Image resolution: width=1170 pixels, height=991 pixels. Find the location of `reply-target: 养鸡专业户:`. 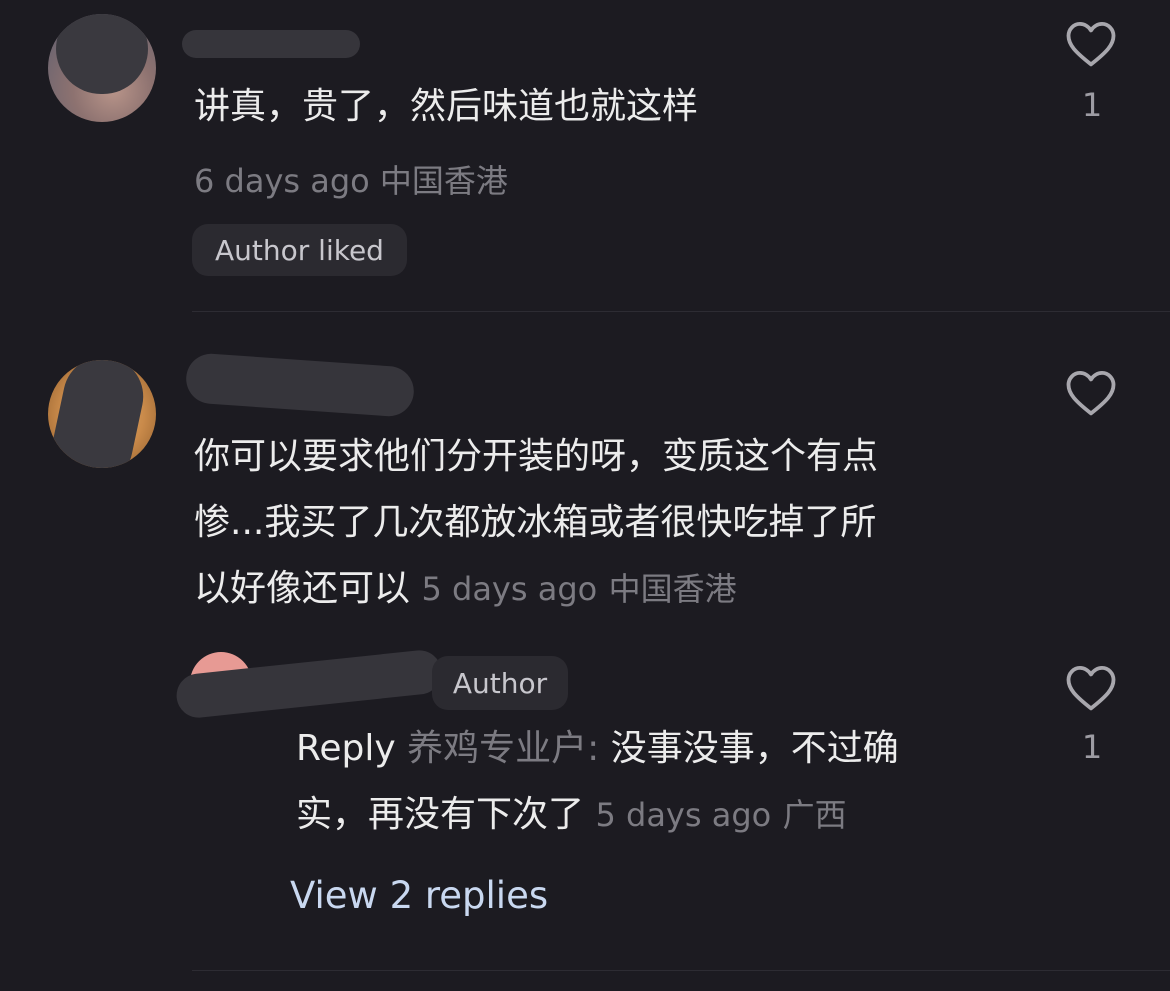

reply-target: 养鸡专业户: is located at coordinates (503, 748).